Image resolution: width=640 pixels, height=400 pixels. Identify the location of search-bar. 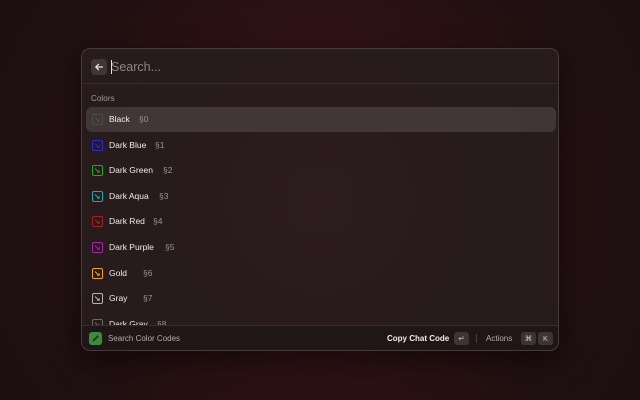
(320, 66).